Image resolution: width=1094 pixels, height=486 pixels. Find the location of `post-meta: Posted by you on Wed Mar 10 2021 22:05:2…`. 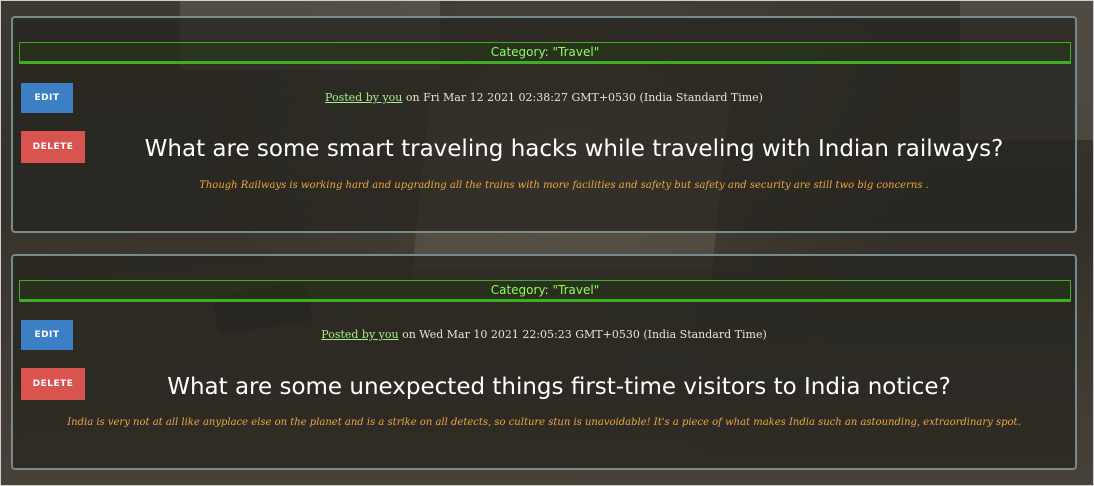

post-meta: Posted by you on Wed Mar 10 2021 22:05:2… is located at coordinates (544, 334).